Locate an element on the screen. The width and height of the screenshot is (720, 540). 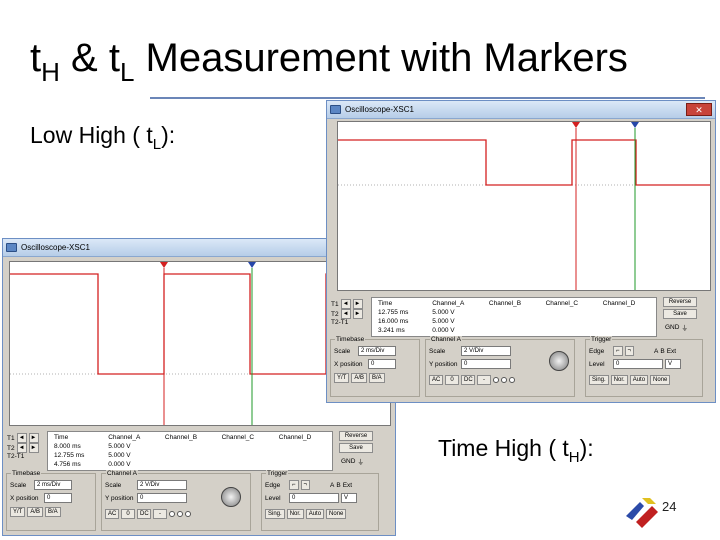
measurement-header-row: Time Channel_A Channel_B Channel_C Channel_D is located at coordinates (514, 303).